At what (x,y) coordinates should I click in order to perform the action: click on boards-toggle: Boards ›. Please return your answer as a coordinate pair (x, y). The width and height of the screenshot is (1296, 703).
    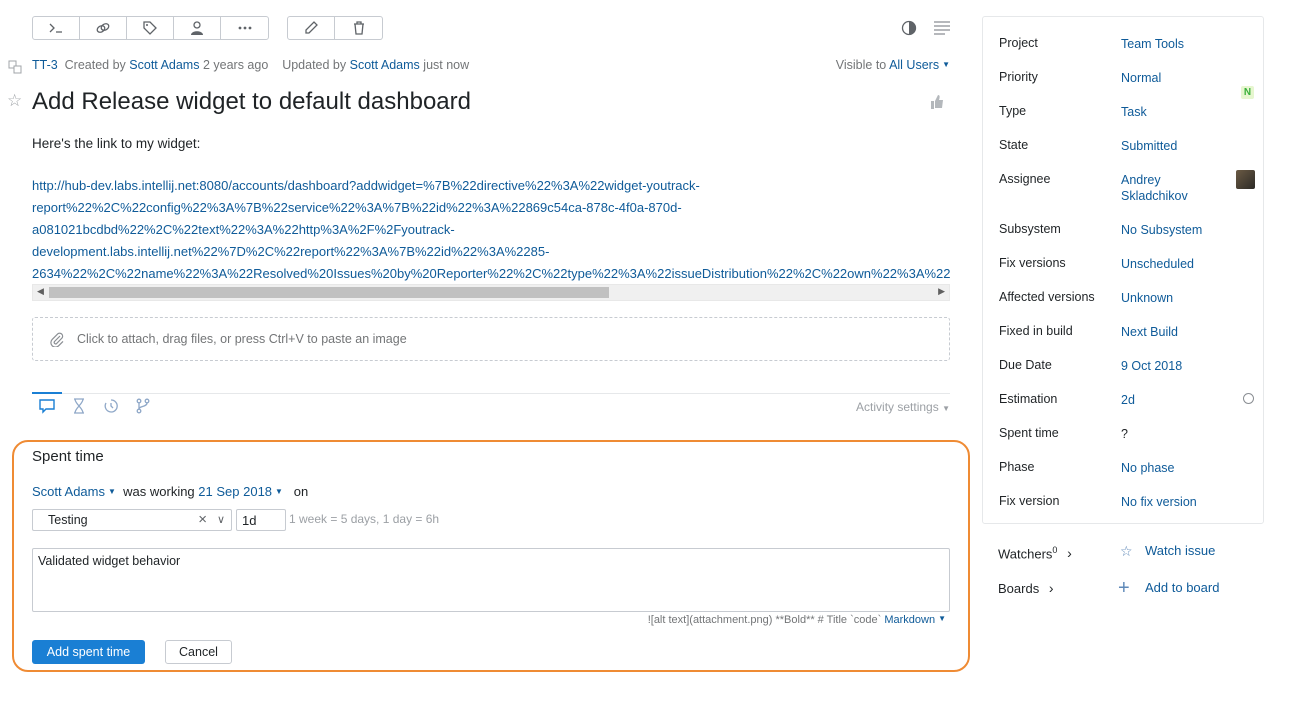
    Looking at the image, I should click on (1026, 588).